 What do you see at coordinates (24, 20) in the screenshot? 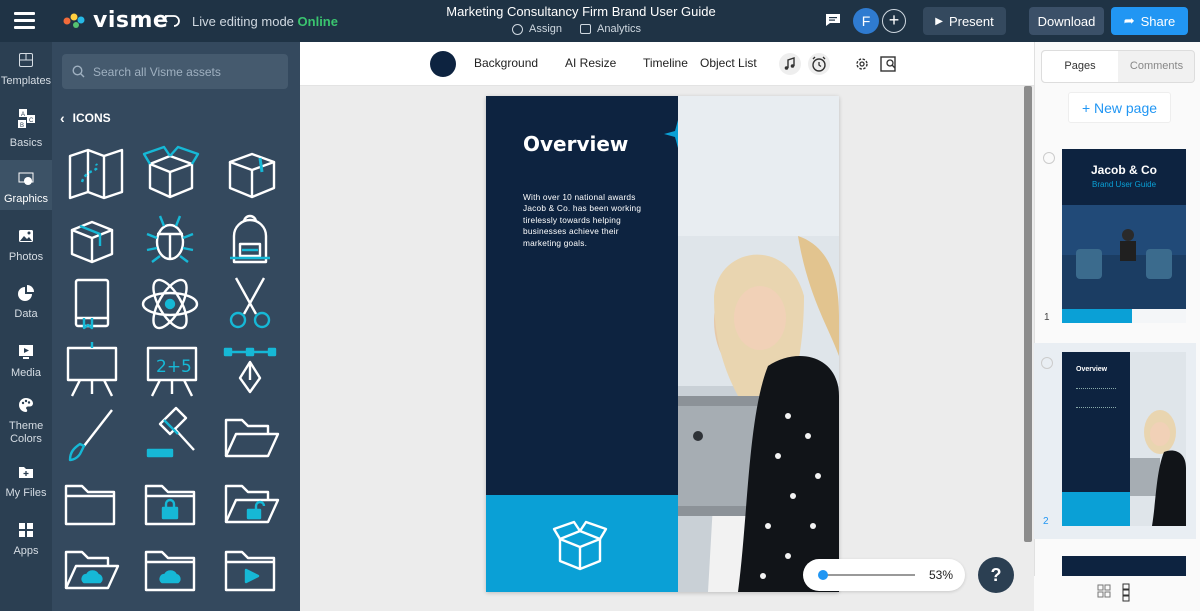
I see `menu-icon` at bounding box center [24, 20].